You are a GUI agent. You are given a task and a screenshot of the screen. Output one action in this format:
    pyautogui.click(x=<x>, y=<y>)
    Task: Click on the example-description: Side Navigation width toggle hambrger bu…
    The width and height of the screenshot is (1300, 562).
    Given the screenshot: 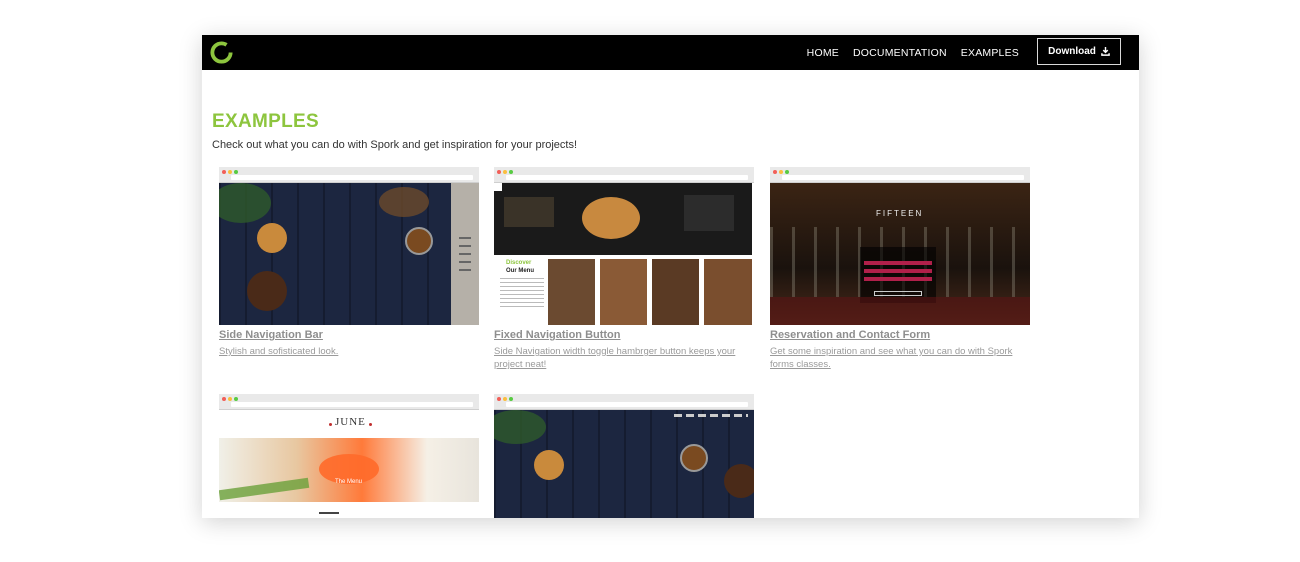 What is the action you would take?
    pyautogui.click(x=624, y=358)
    